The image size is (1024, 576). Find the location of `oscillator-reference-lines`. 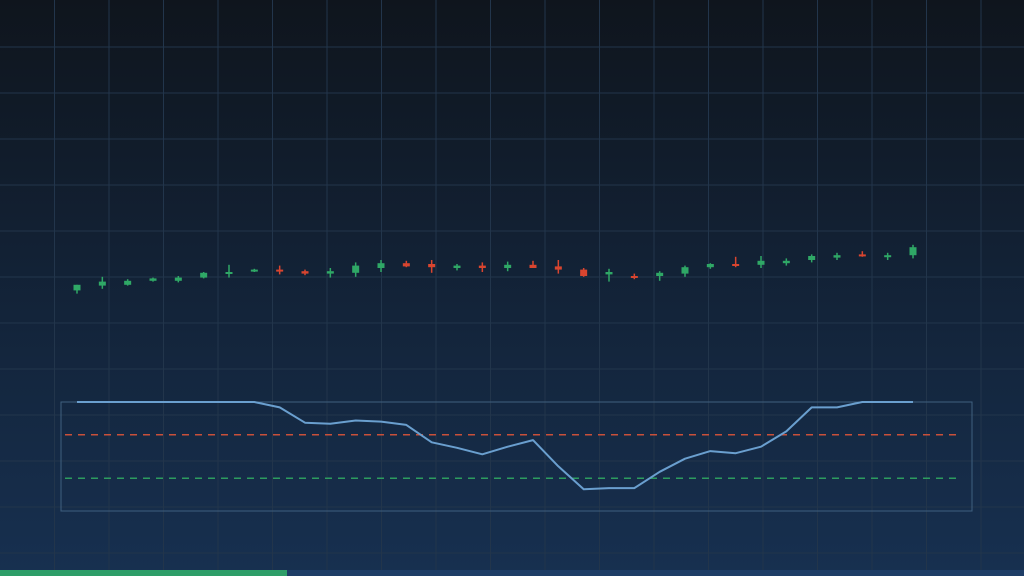

oscillator-reference-lines is located at coordinates (512, 456).